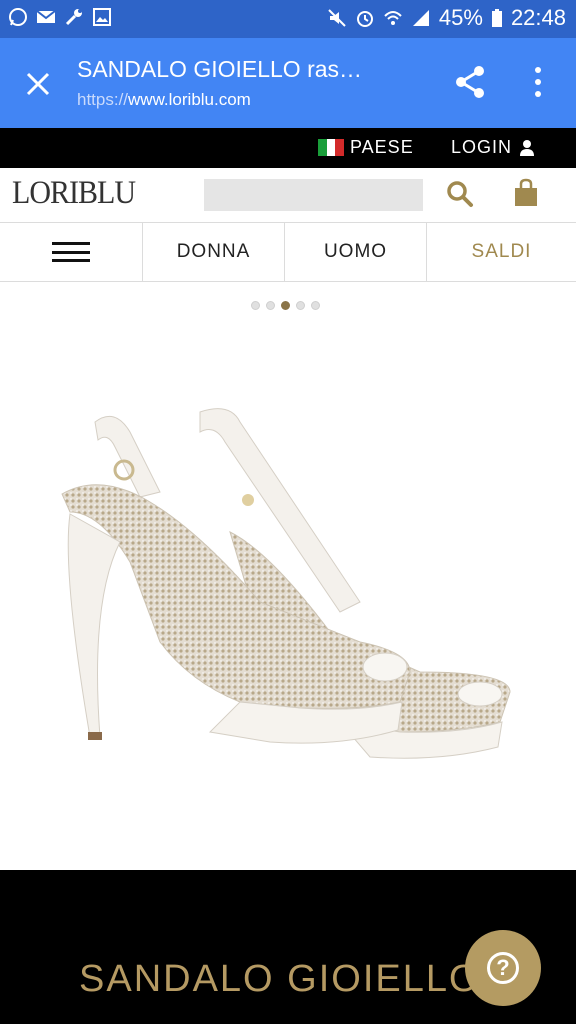 The height and width of the screenshot is (1024, 576). I want to click on page-url: https://www.loriblu.com, so click(164, 100).